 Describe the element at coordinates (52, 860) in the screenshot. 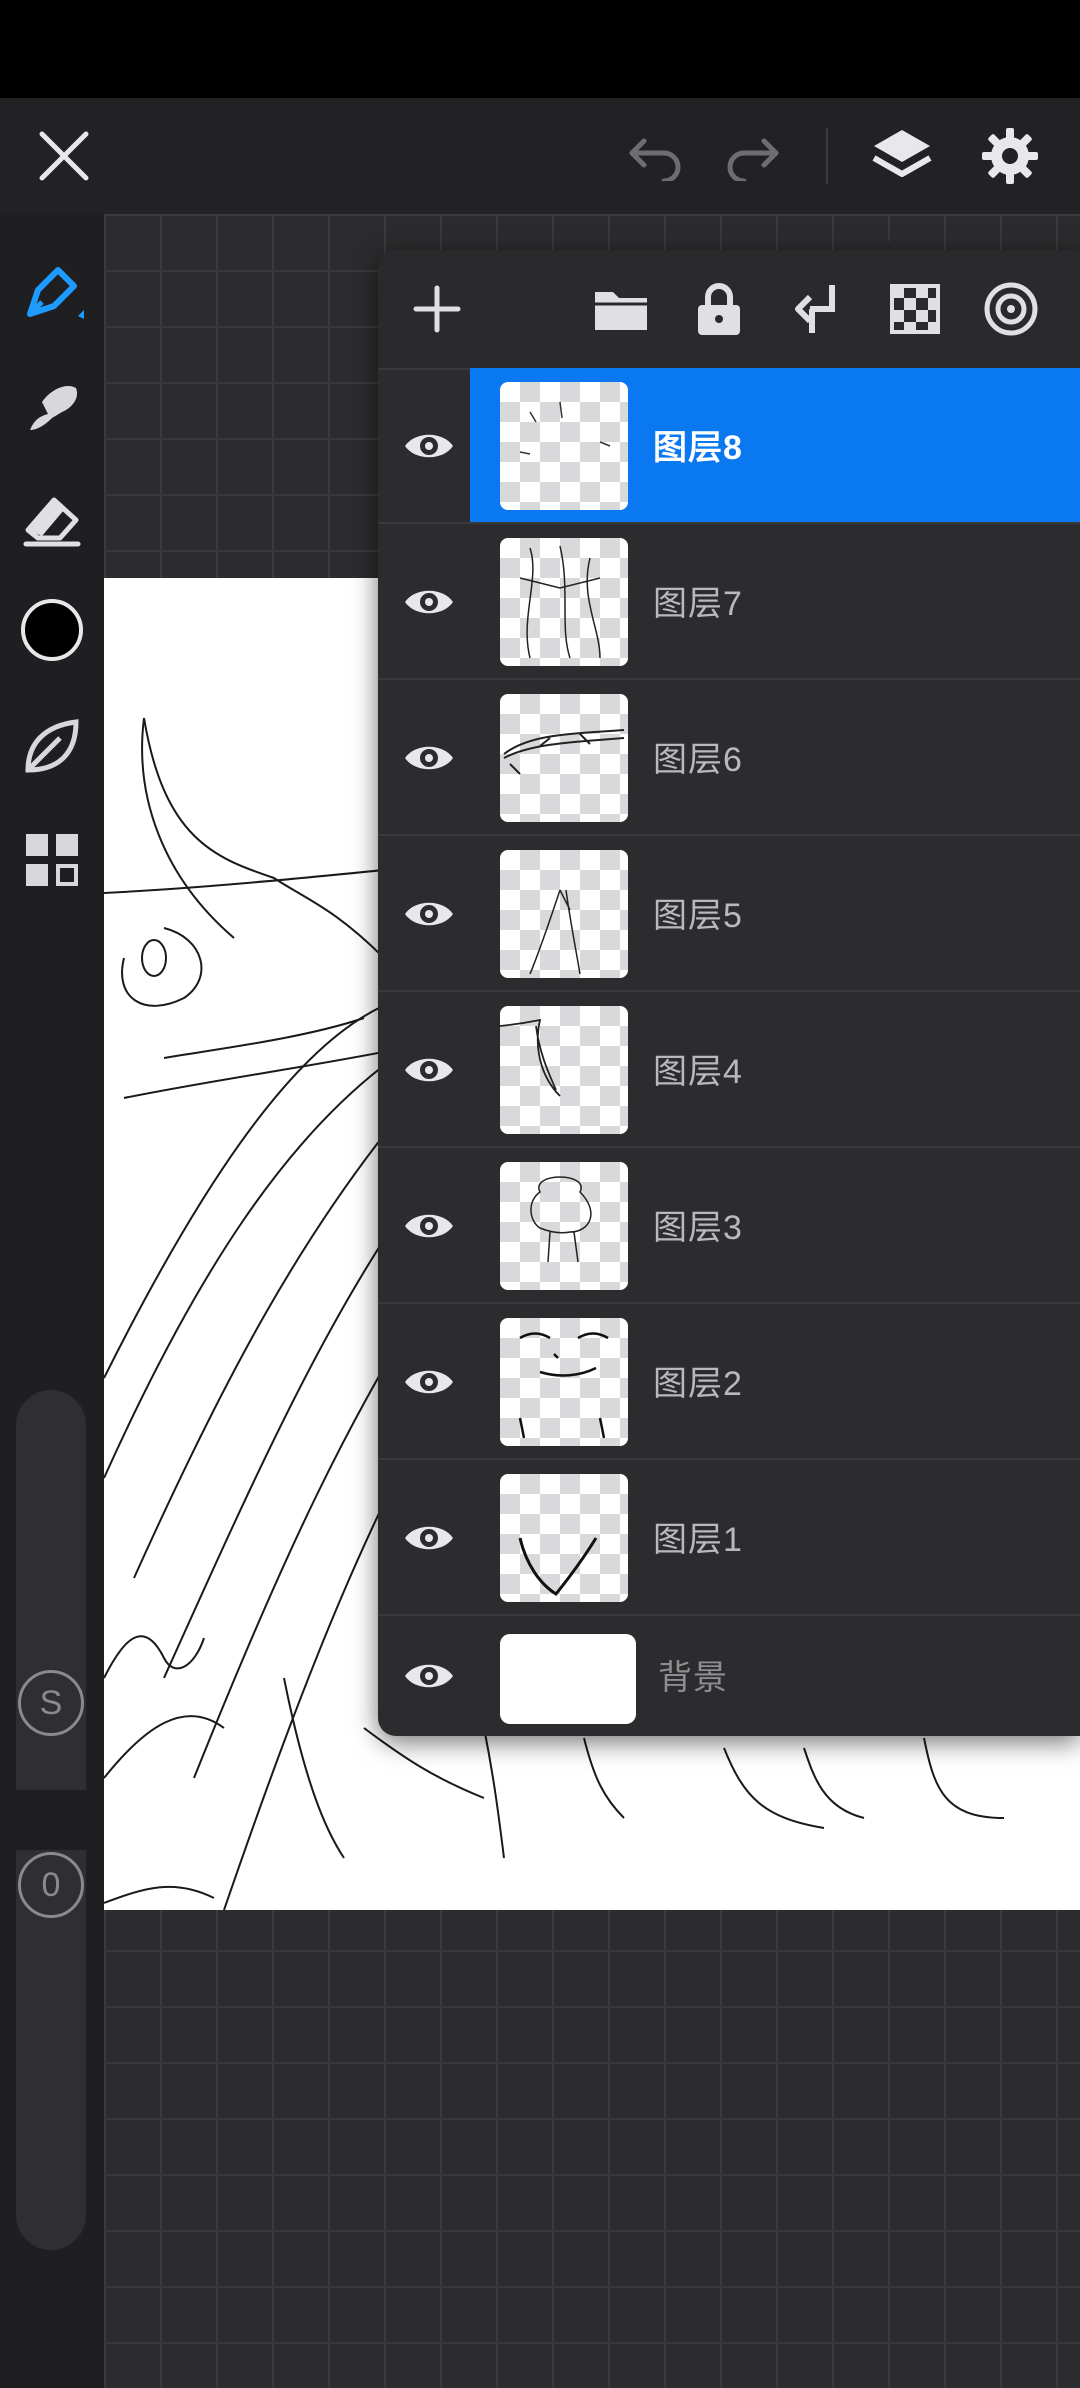

I see `grid-icon` at that location.